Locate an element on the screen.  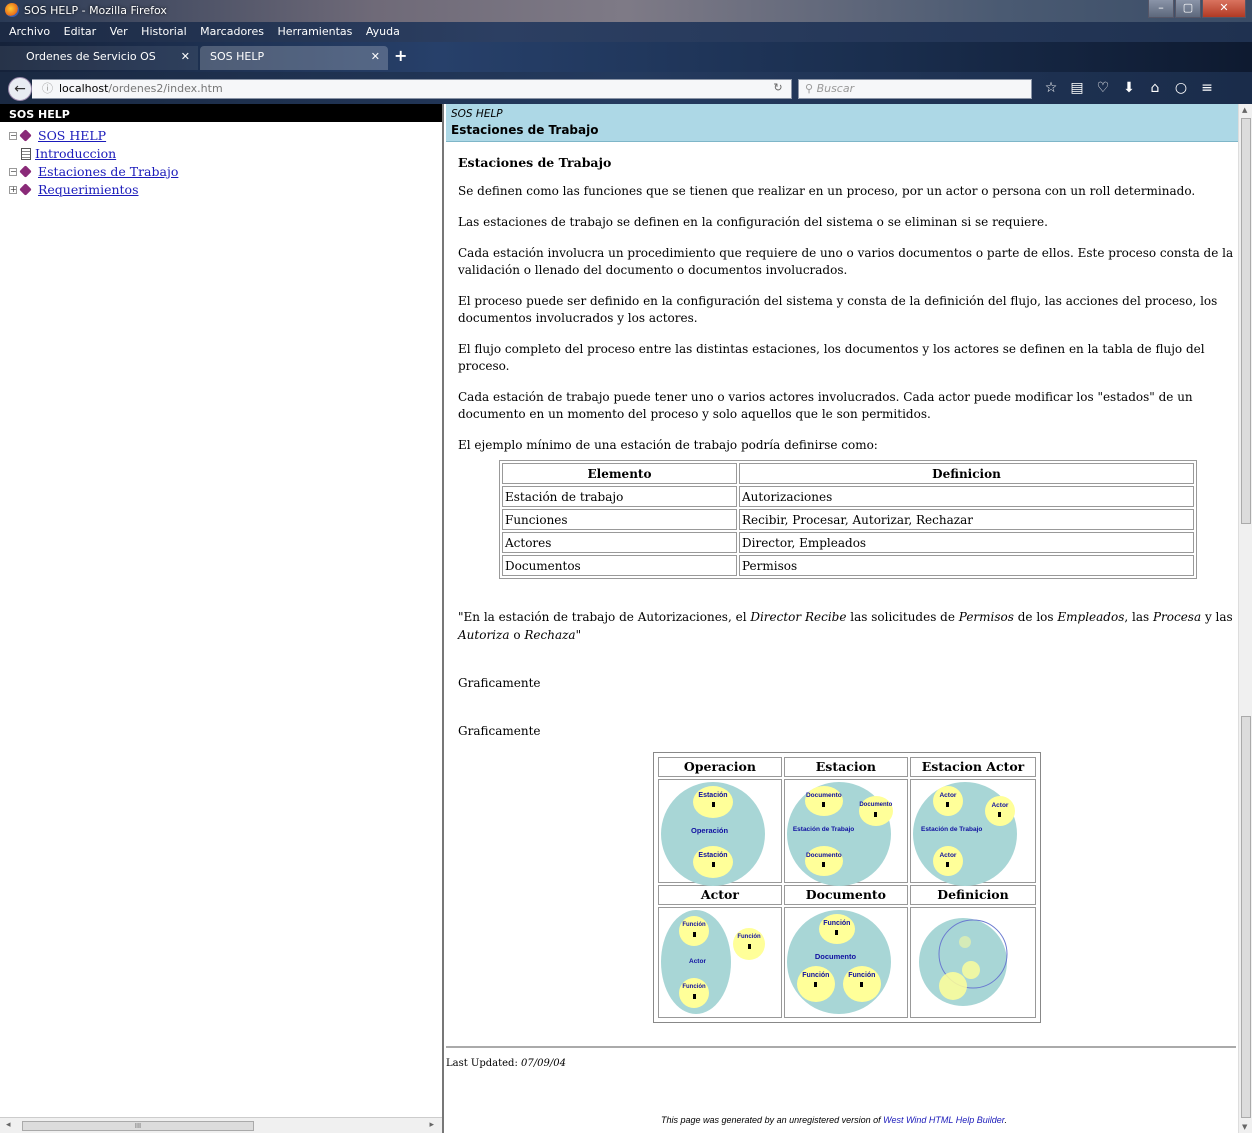
reload-icon: ↻ is located at coordinates (778, 89).